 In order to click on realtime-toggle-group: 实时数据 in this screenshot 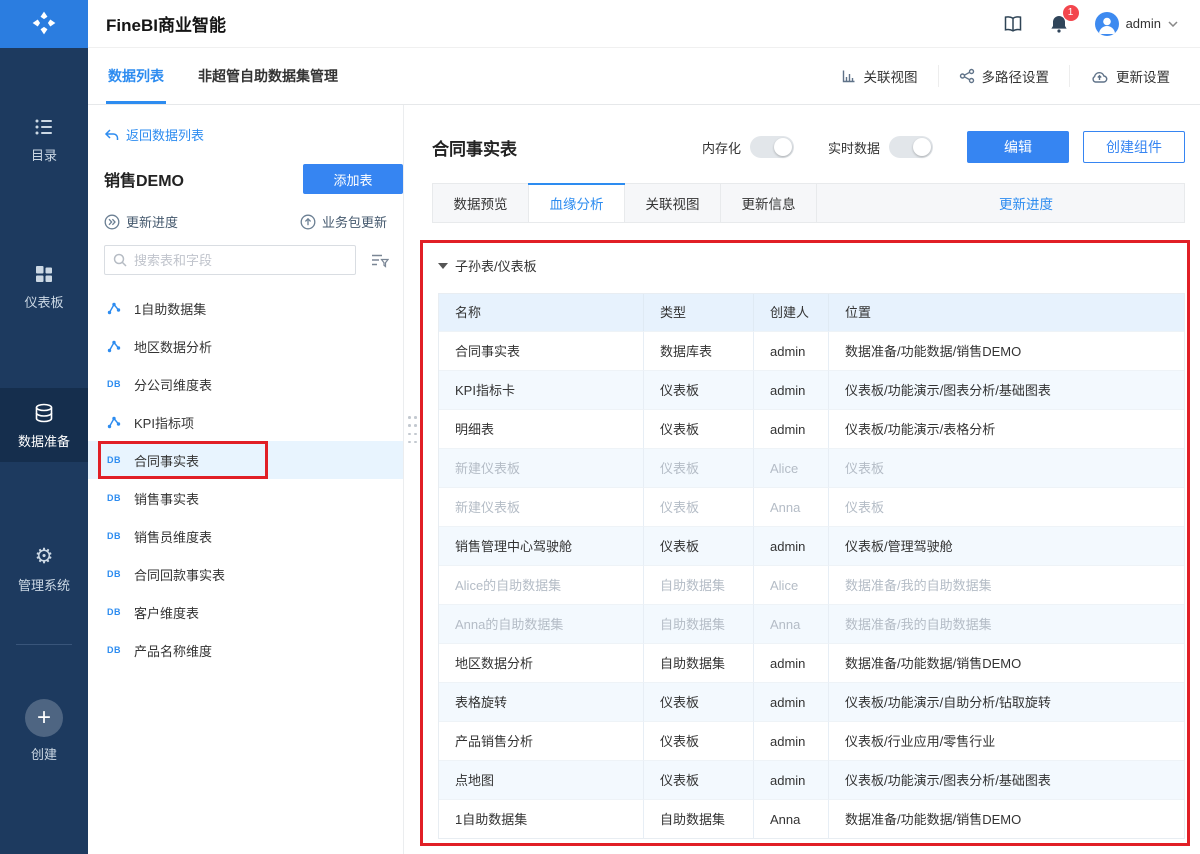, I will do `click(880, 147)`.